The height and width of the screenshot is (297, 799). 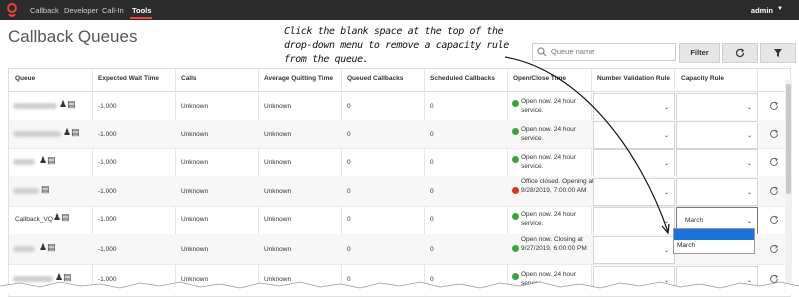 What do you see at coordinates (686, 245) in the screenshot?
I see `dropdown-option-march: March` at bounding box center [686, 245].